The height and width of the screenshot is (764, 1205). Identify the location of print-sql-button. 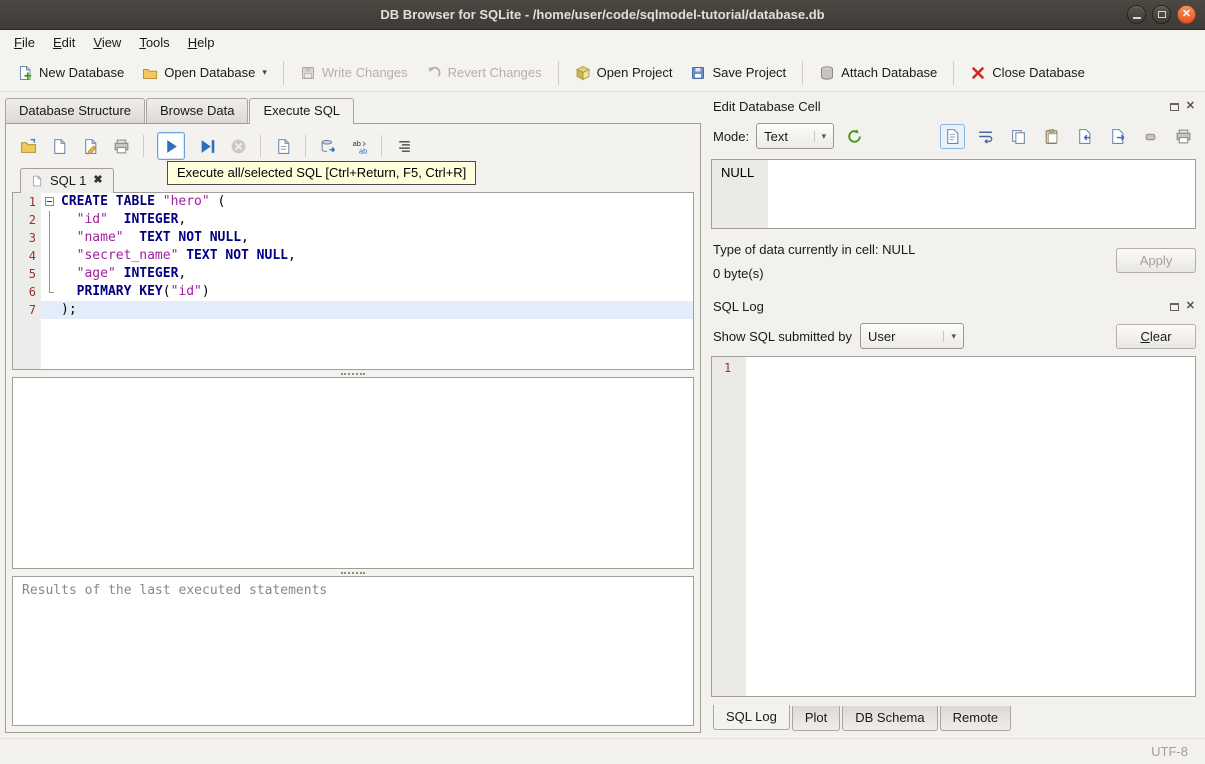
(121, 146).